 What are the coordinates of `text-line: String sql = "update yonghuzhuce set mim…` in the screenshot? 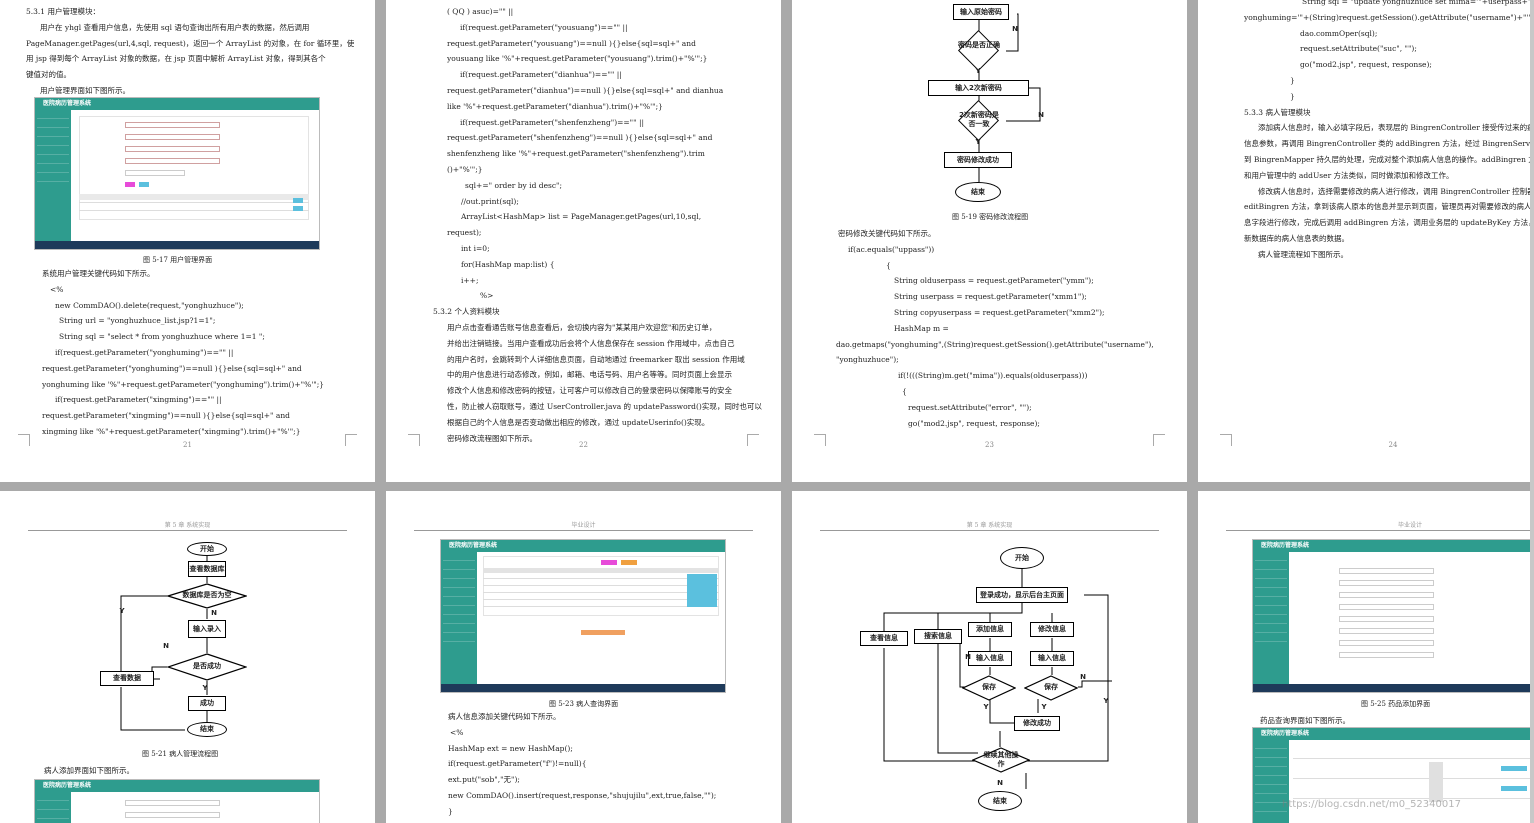 It's located at (1418, 3).